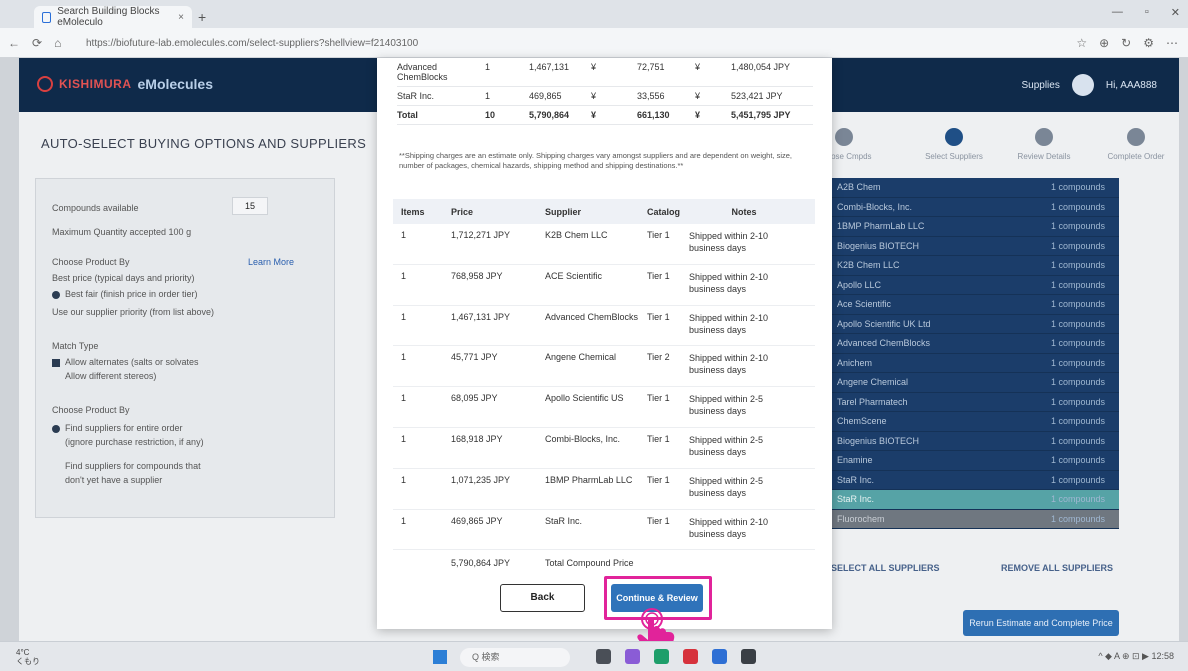  Describe the element at coordinates (974, 363) in the screenshot. I see `supplier-row: Anichem 1 compounds` at that location.